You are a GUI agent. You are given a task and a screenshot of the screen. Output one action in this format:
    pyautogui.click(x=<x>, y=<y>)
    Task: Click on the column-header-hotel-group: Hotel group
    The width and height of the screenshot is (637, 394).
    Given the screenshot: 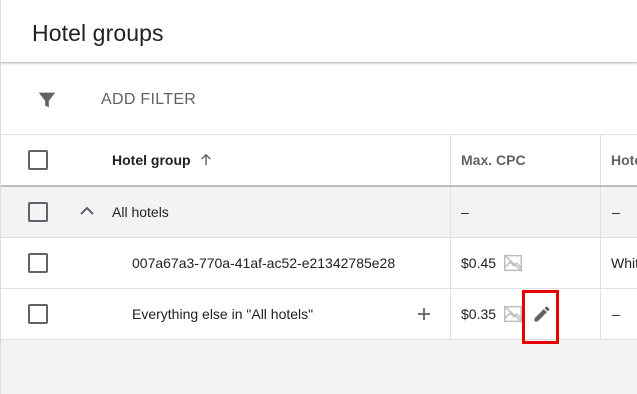 What is the action you would take?
    pyautogui.click(x=162, y=160)
    